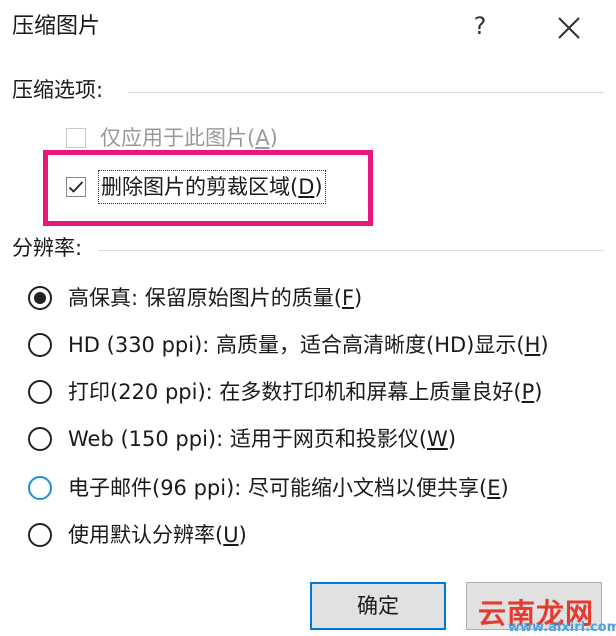  I want to click on radio-print-220: 打印(220 ppi): 在多数打印机和屏幕上质量良好(P), so click(285, 392).